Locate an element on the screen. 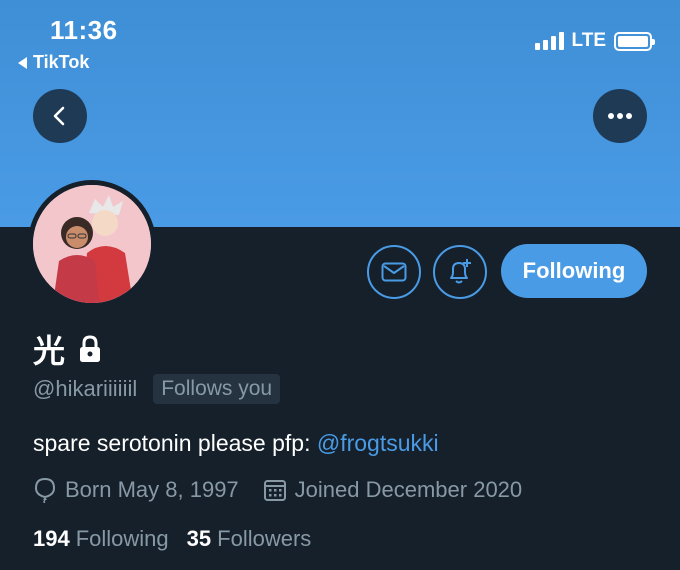 This screenshot has width=680, height=570. status-time: 11:36 is located at coordinates (84, 30).